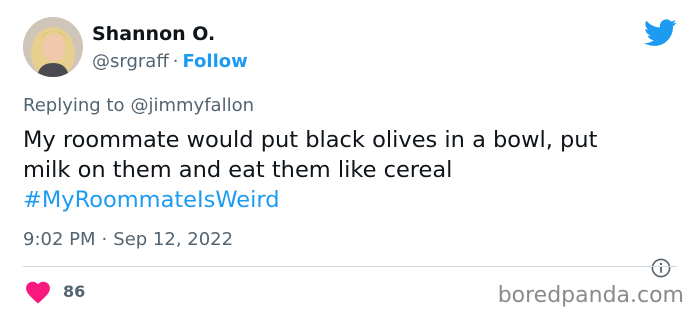  I want to click on watermark: boredpanda.com, so click(590, 295).